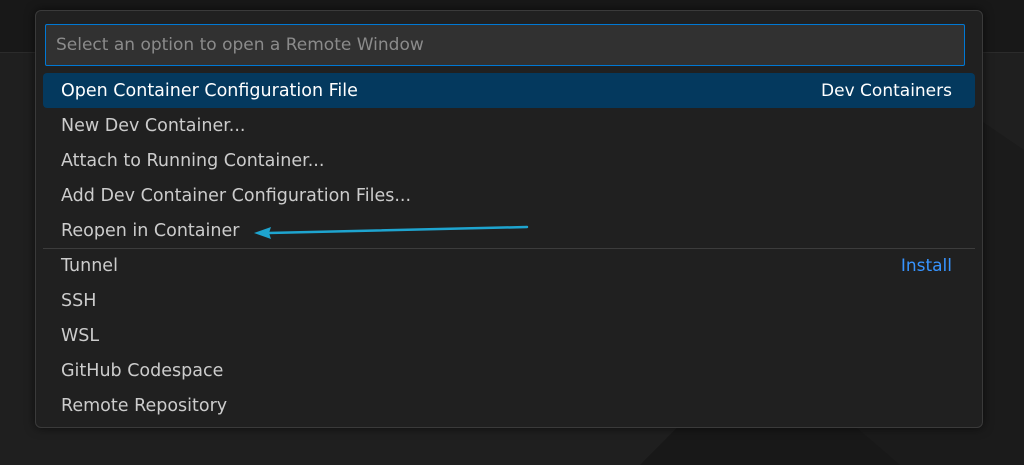 The height and width of the screenshot is (465, 1024). Describe the element at coordinates (89, 265) in the screenshot. I see `list-item-label: Tunnel` at that location.